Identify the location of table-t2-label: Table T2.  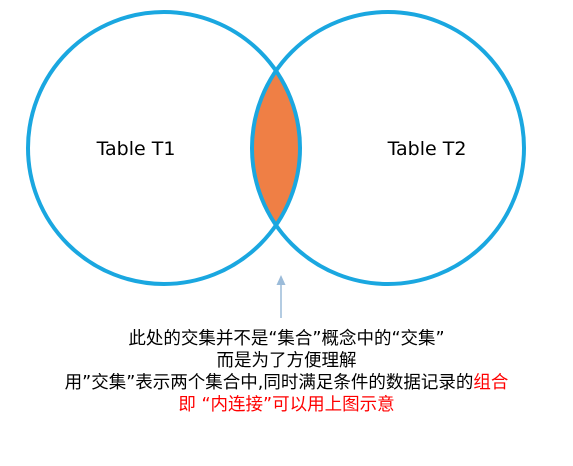
(427, 149).